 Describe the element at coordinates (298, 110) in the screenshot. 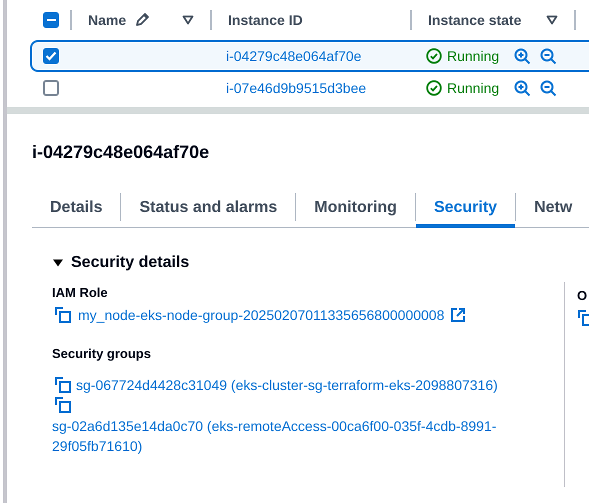

I see `horizontal-scrollbar` at that location.